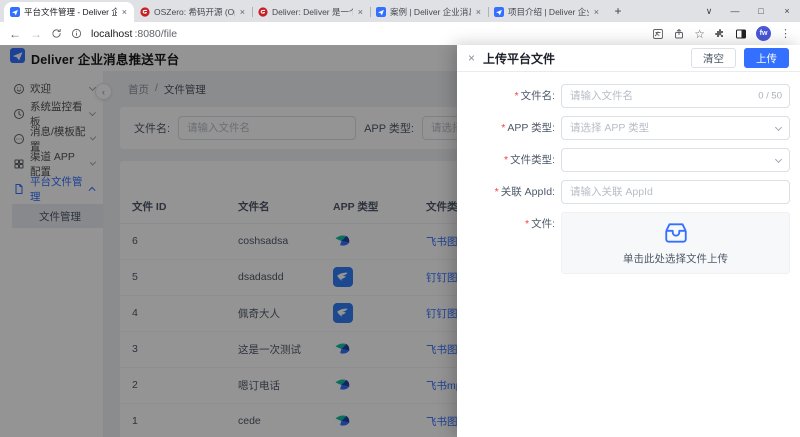  What do you see at coordinates (539, 224) in the screenshot?
I see `form-label: * 文件:` at bounding box center [539, 224].